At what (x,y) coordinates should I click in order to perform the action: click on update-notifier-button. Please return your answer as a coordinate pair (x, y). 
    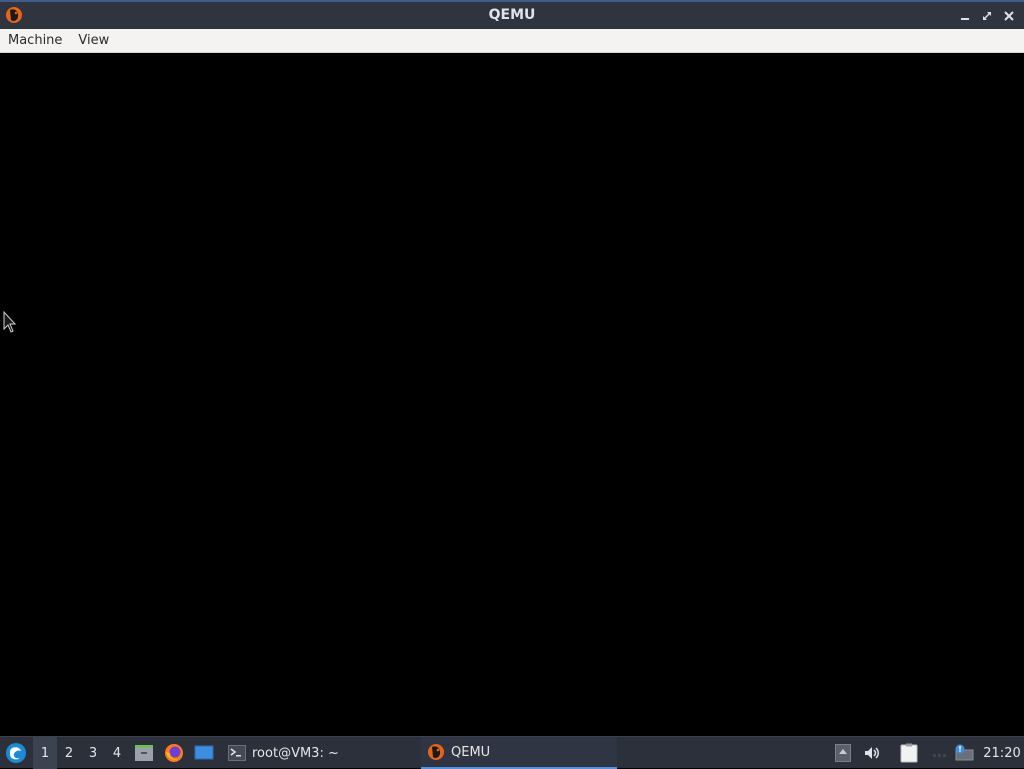
    Looking at the image, I should click on (964, 753).